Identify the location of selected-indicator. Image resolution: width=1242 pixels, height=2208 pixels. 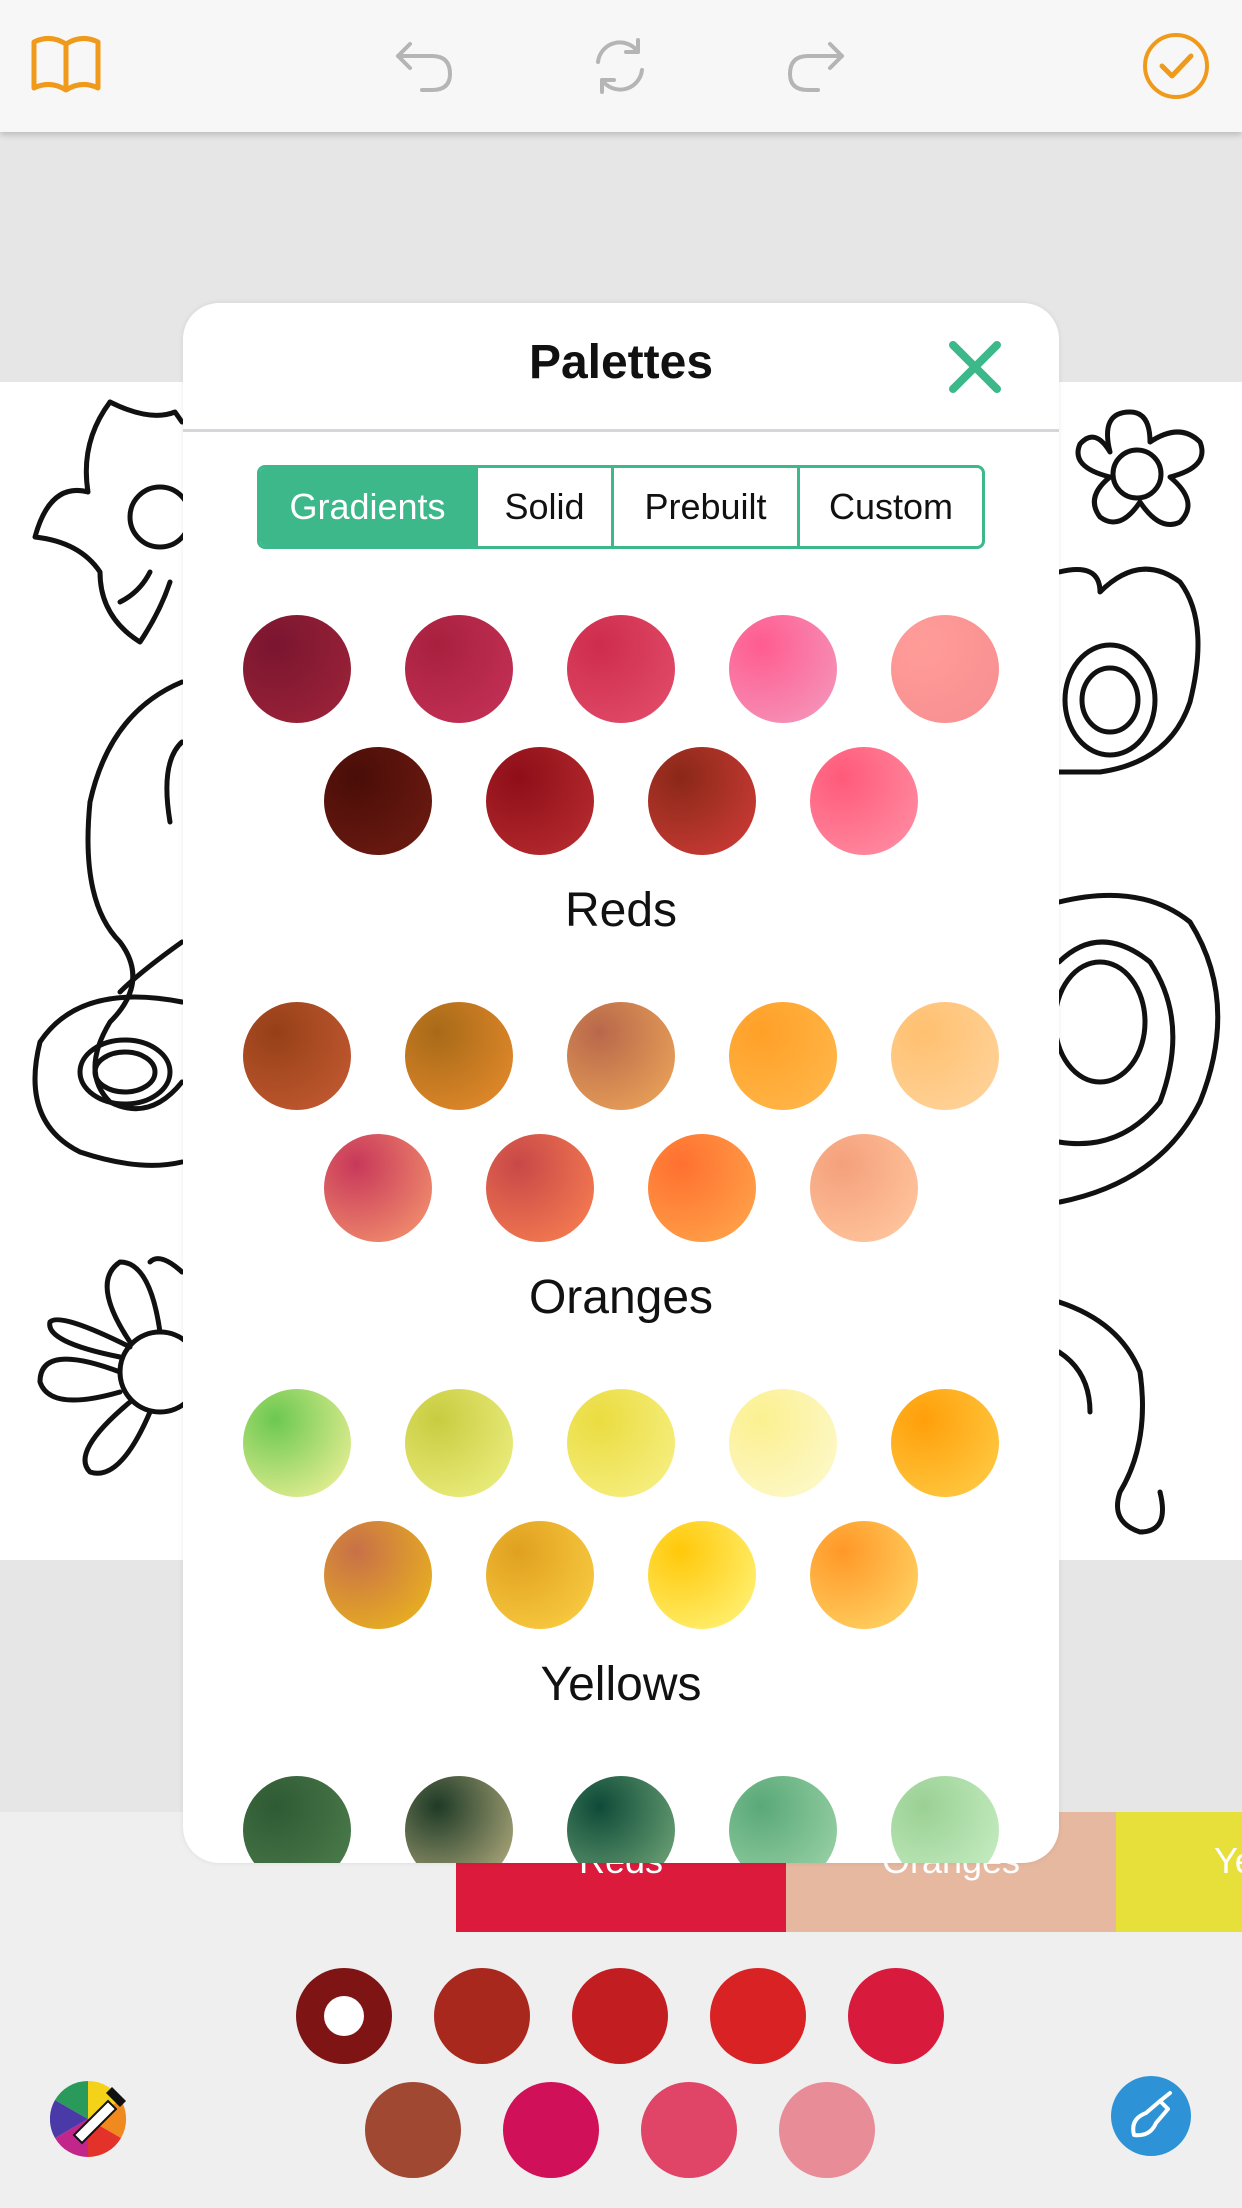
(344, 2016).